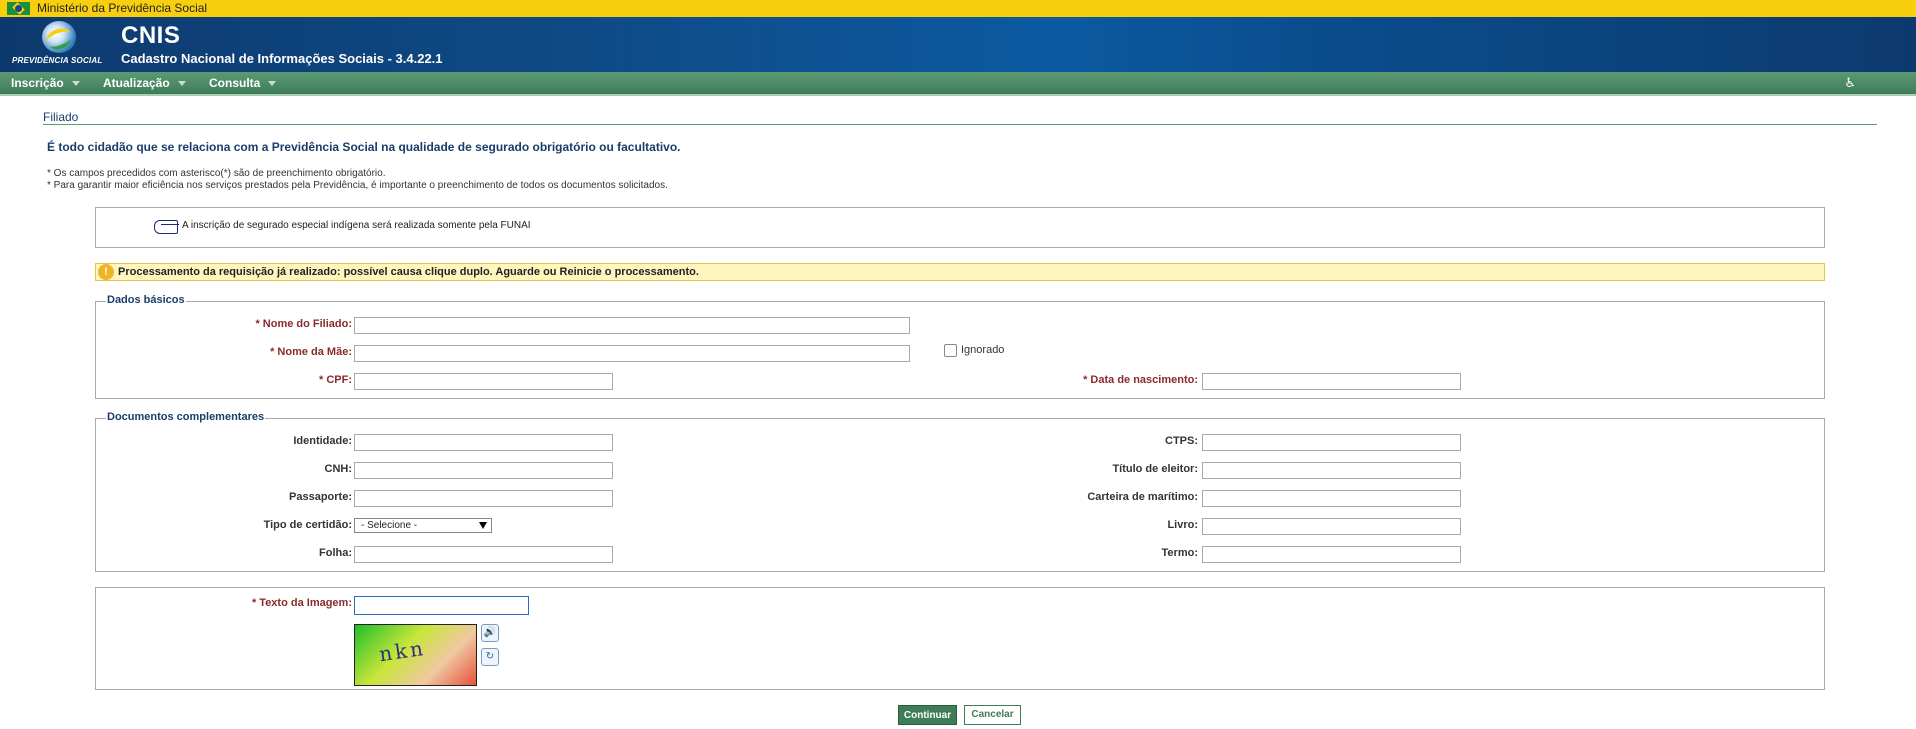 This screenshot has width=1916, height=729. What do you see at coordinates (1331, 470) in the screenshot?
I see `titulo-eleitor-input` at bounding box center [1331, 470].